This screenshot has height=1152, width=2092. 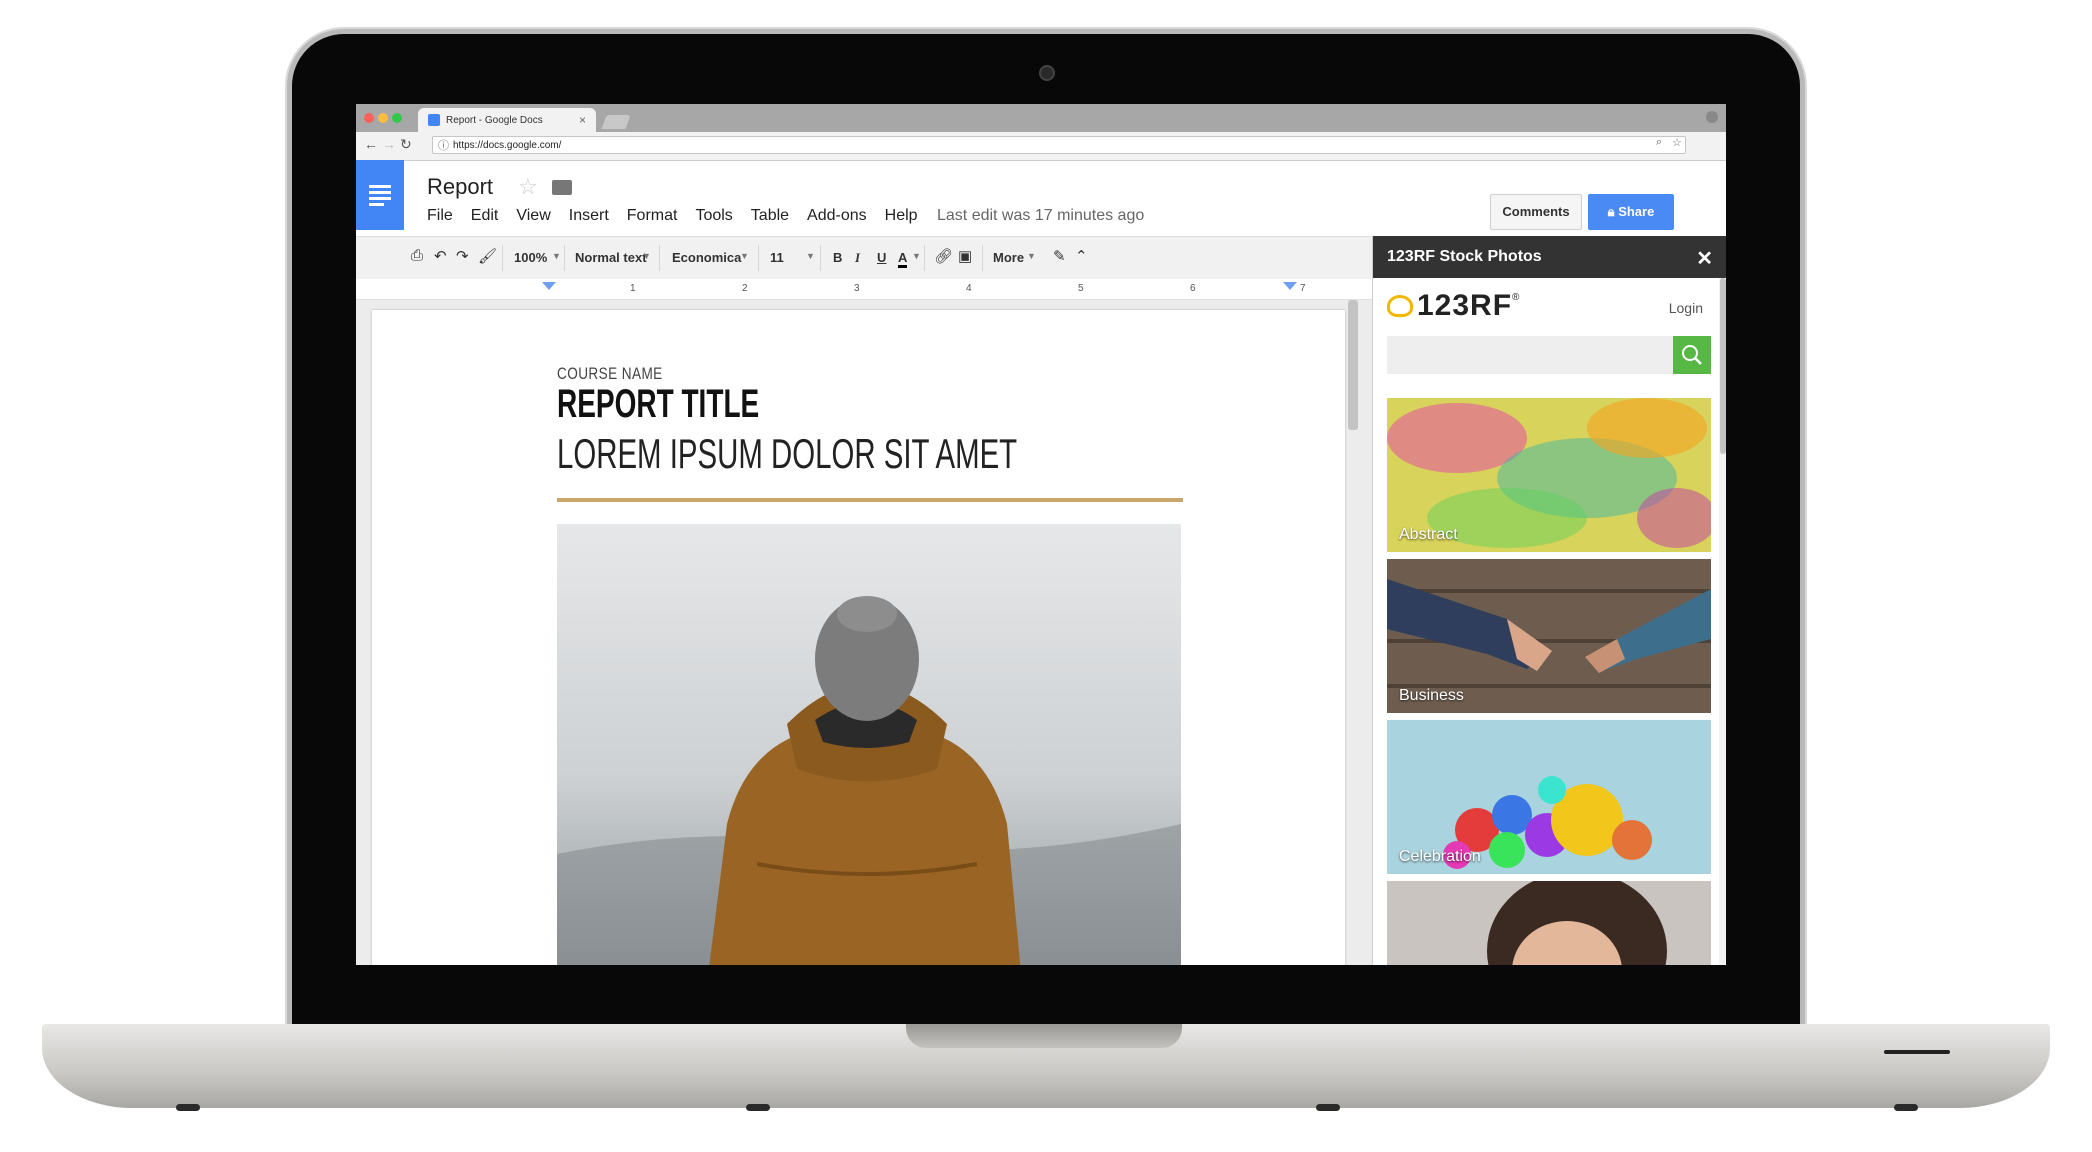 I want to click on share-label: Share, so click(x=1636, y=211).